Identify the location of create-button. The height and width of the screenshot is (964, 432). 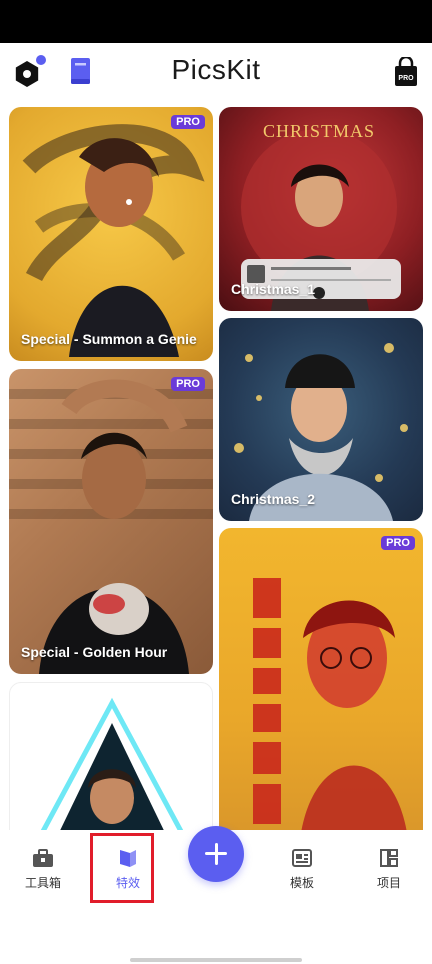
(216, 854).